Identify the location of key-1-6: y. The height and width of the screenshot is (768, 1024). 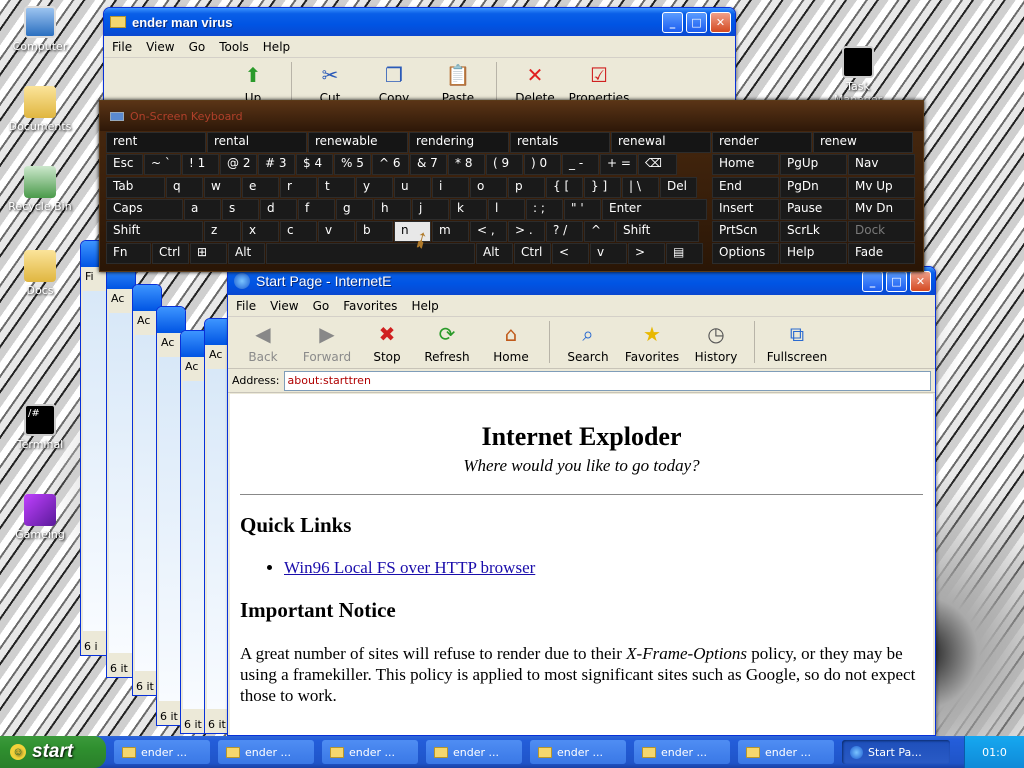
(374, 187).